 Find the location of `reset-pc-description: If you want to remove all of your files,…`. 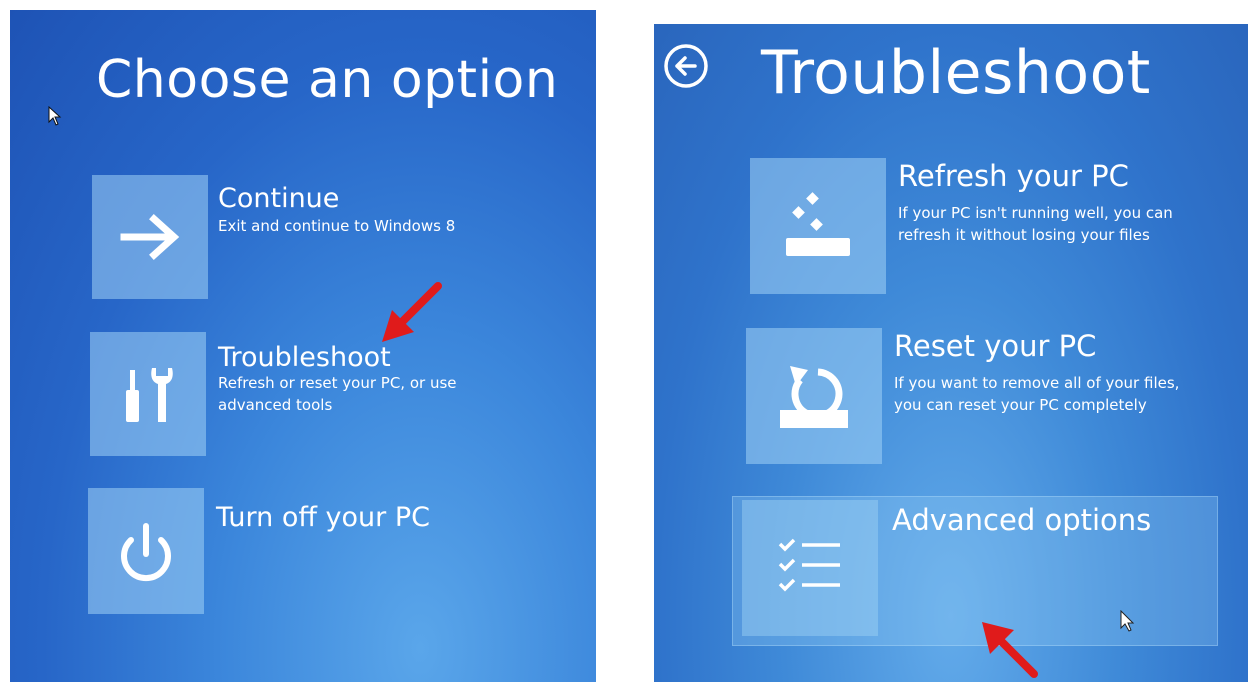

reset-pc-description: If you want to remove all of your files,… is located at coordinates (1037, 394).